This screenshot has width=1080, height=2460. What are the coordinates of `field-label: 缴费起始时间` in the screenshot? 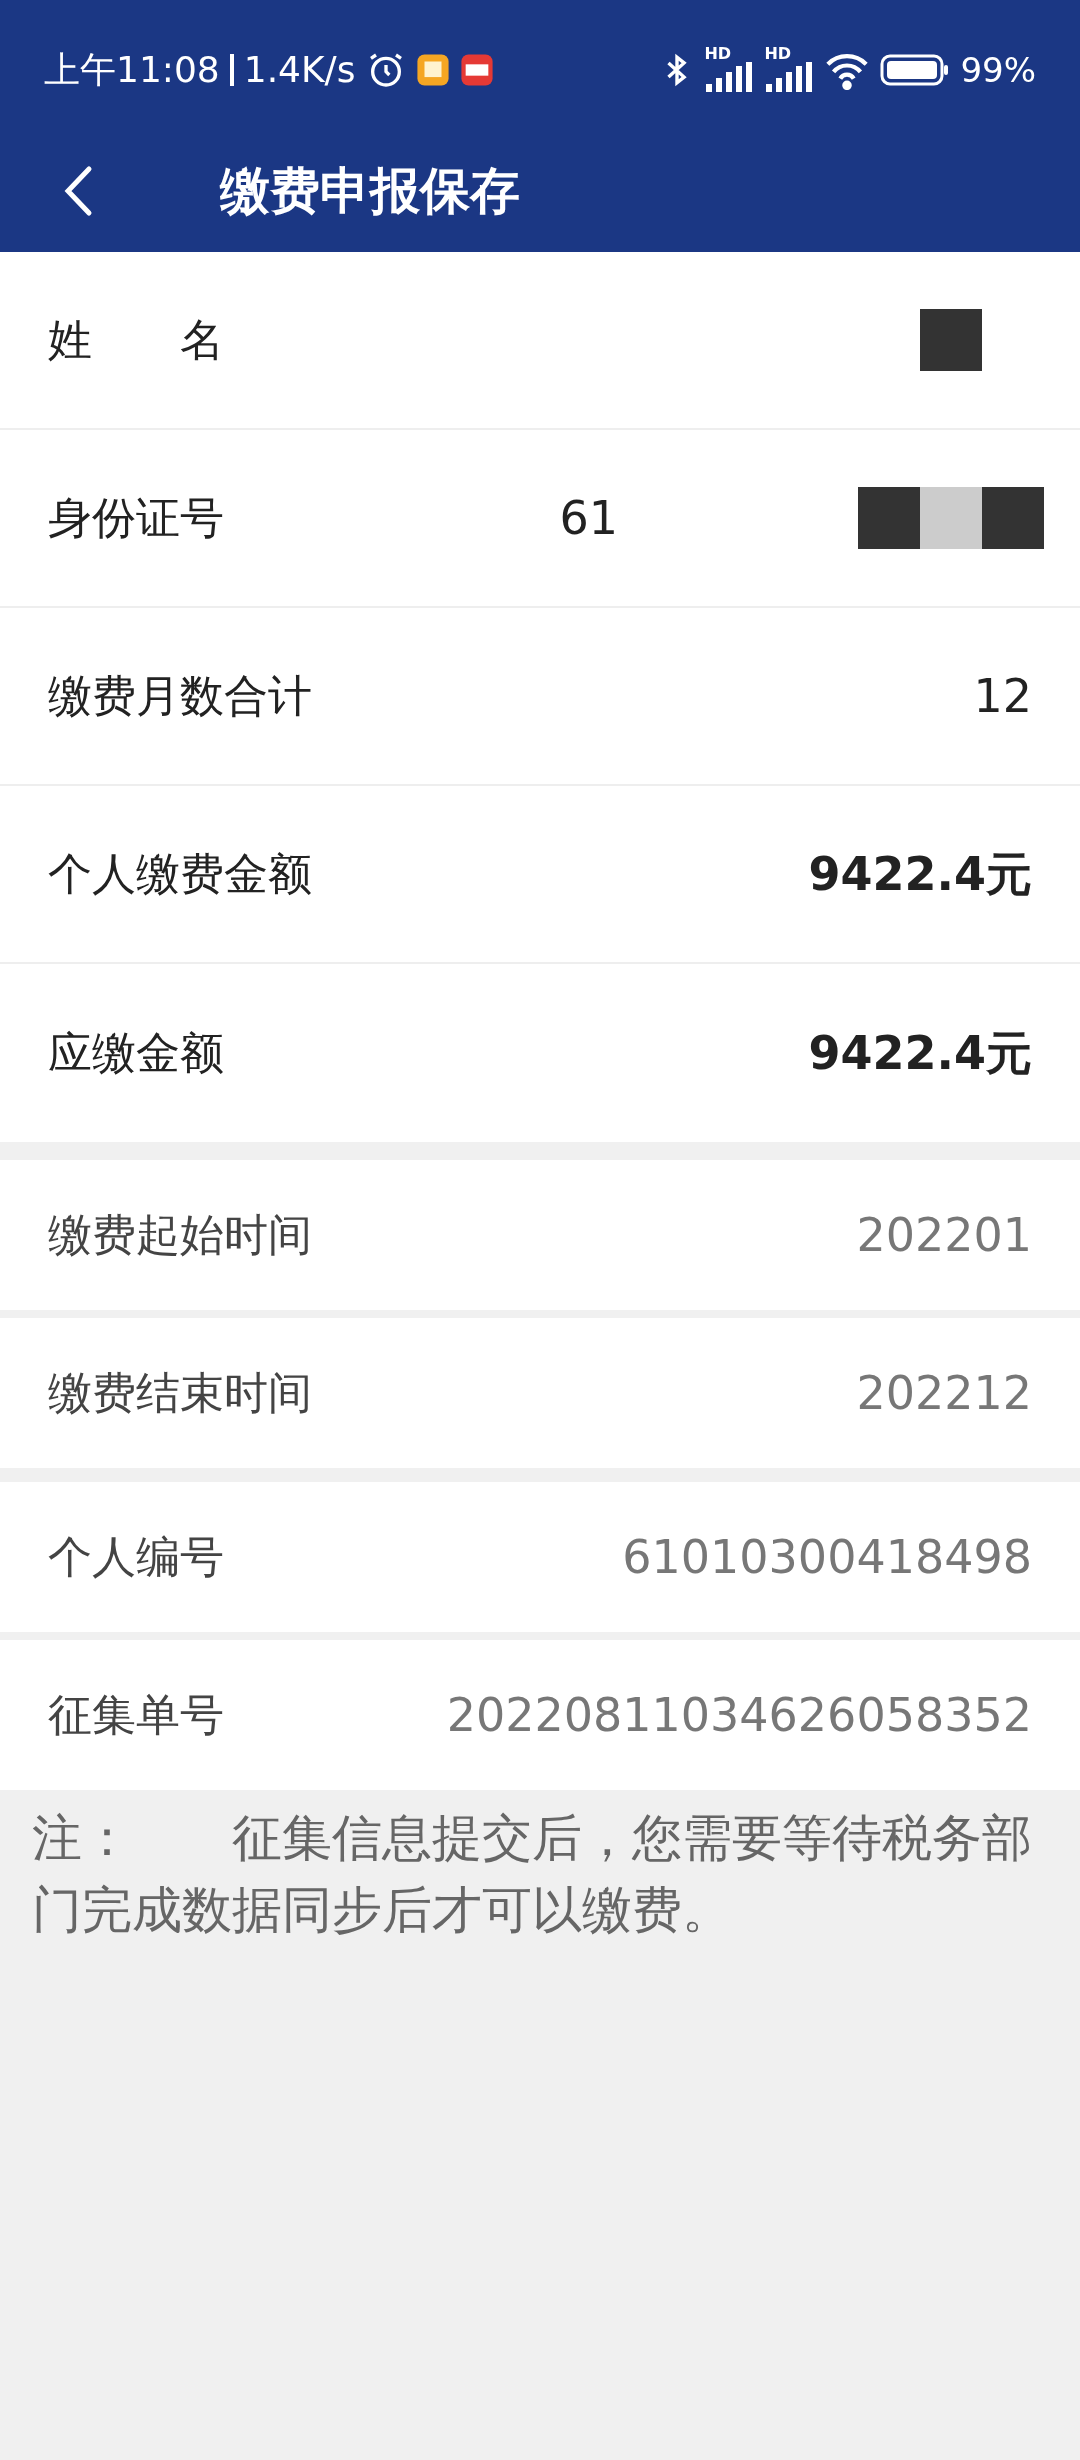 It's located at (180, 1235).